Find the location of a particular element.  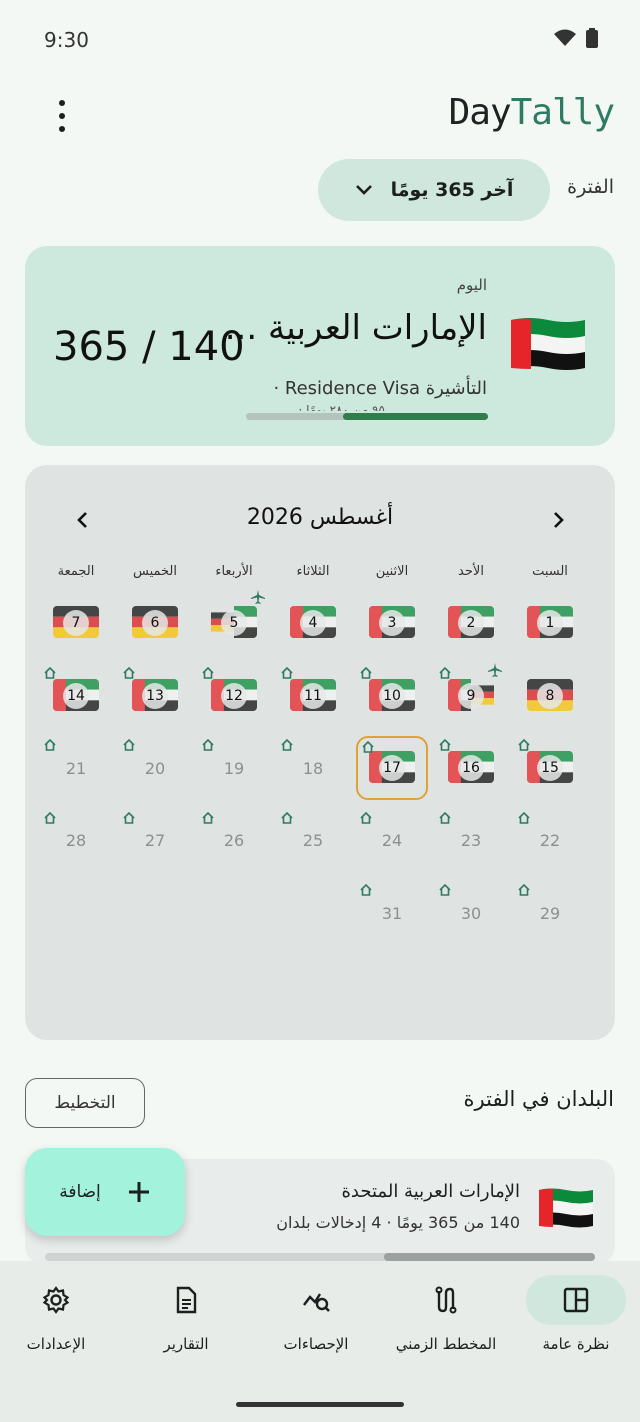

visa-progress-fill is located at coordinates (415, 416).